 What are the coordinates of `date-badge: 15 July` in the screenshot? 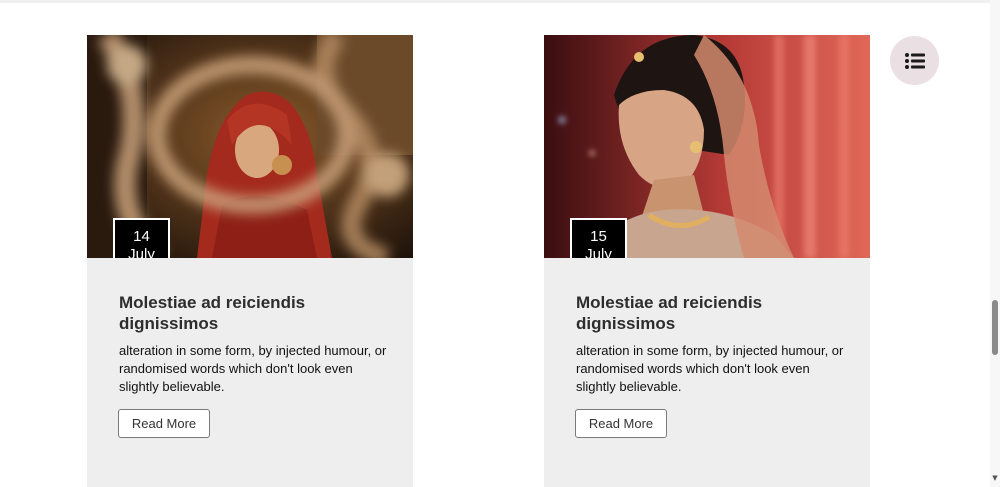 It's located at (598, 238).